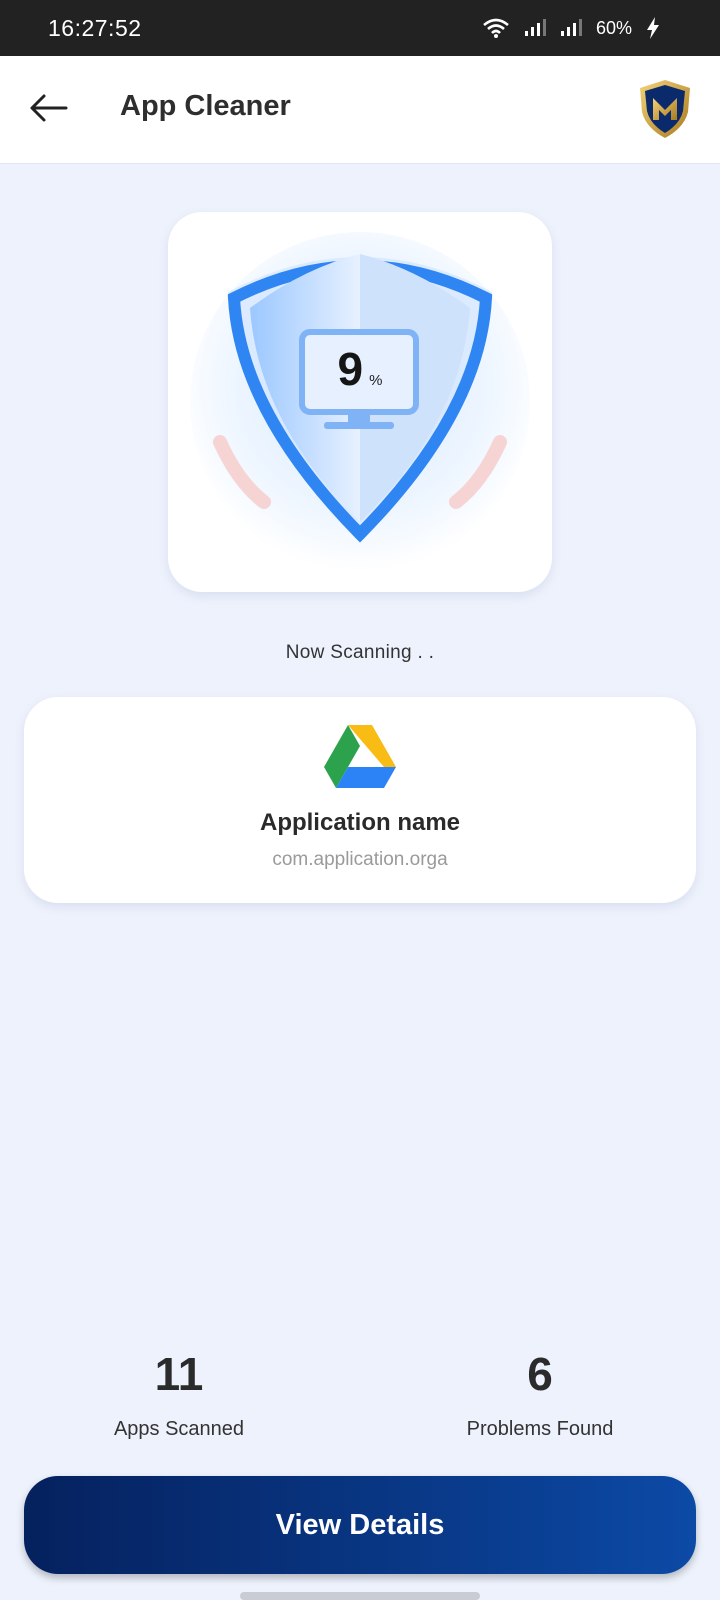 This screenshot has width=720, height=1600. What do you see at coordinates (653, 28) in the screenshot?
I see `charging-icon` at bounding box center [653, 28].